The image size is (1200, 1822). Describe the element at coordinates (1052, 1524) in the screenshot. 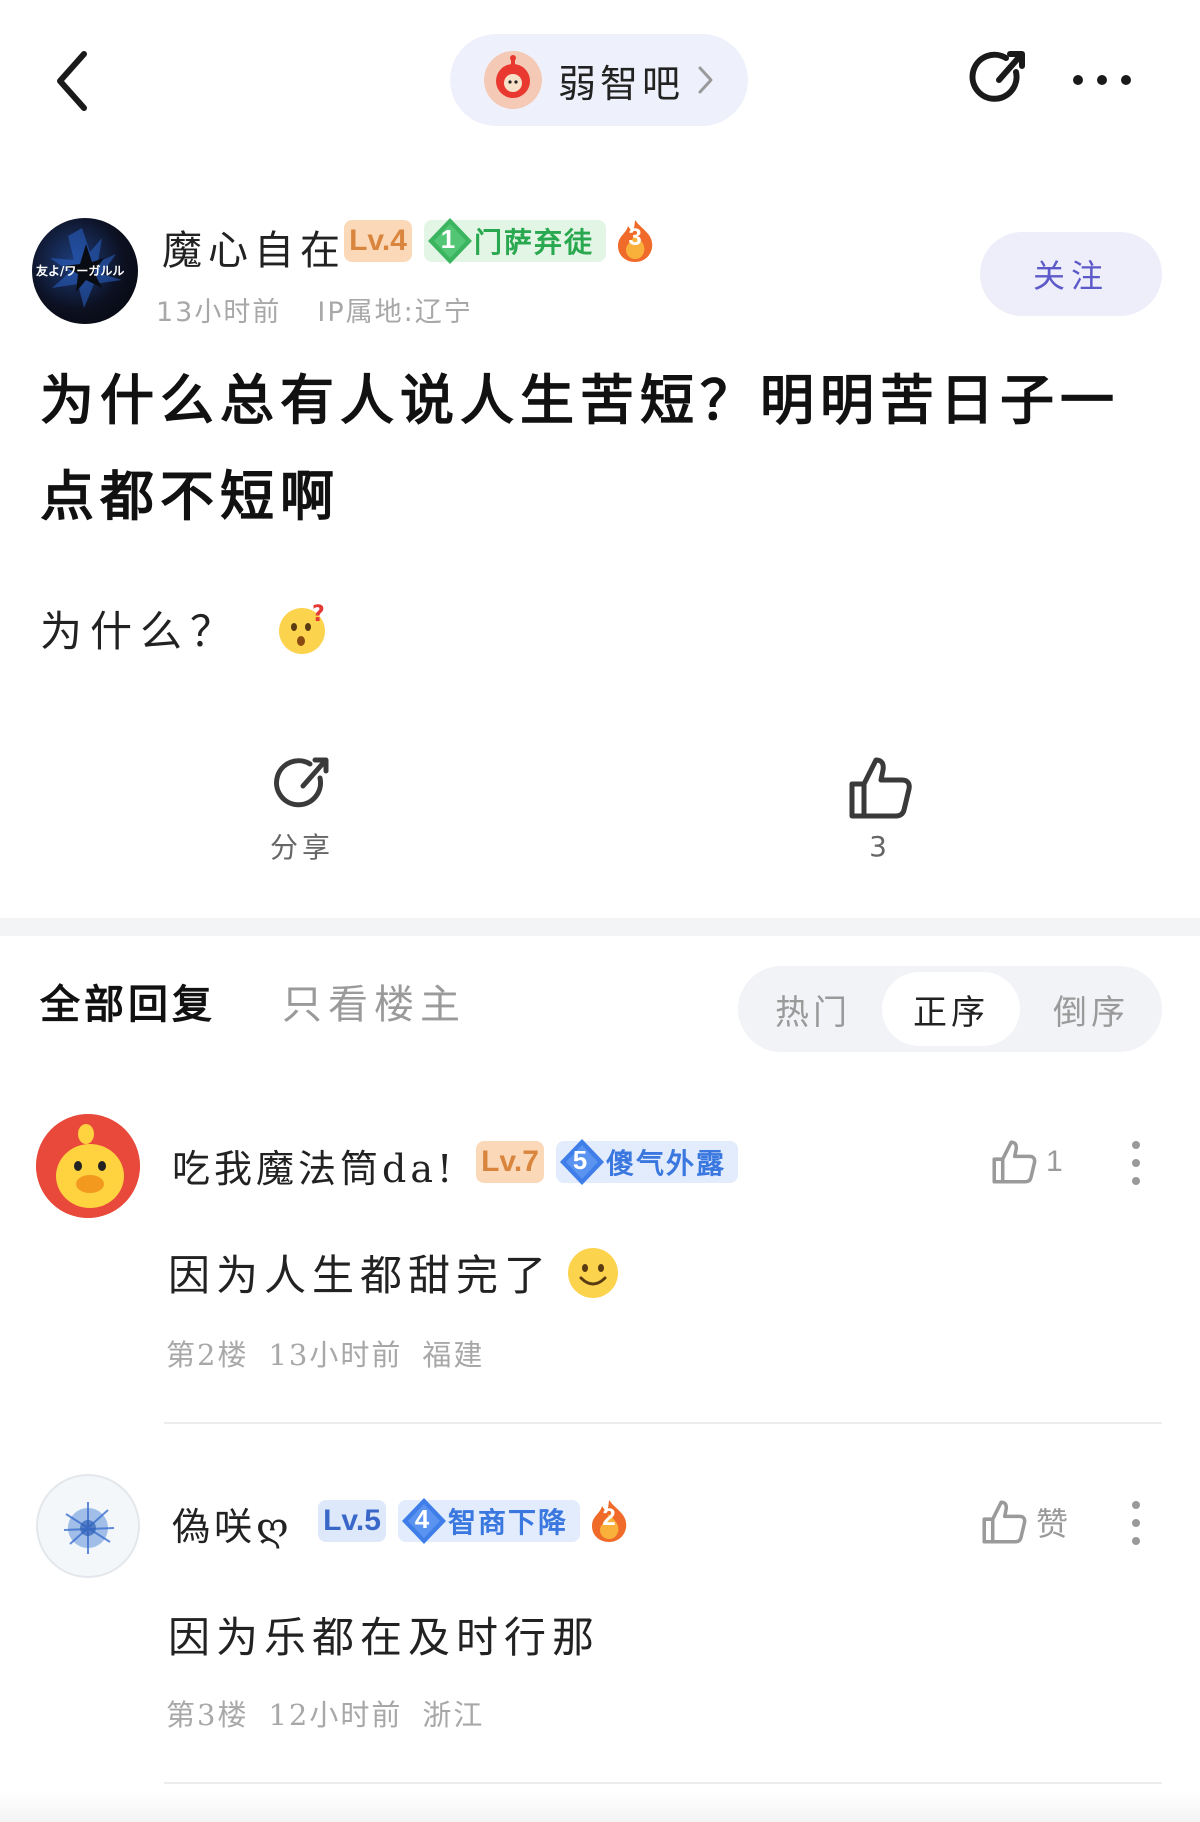

I see `comment-like-label: 赞` at that location.